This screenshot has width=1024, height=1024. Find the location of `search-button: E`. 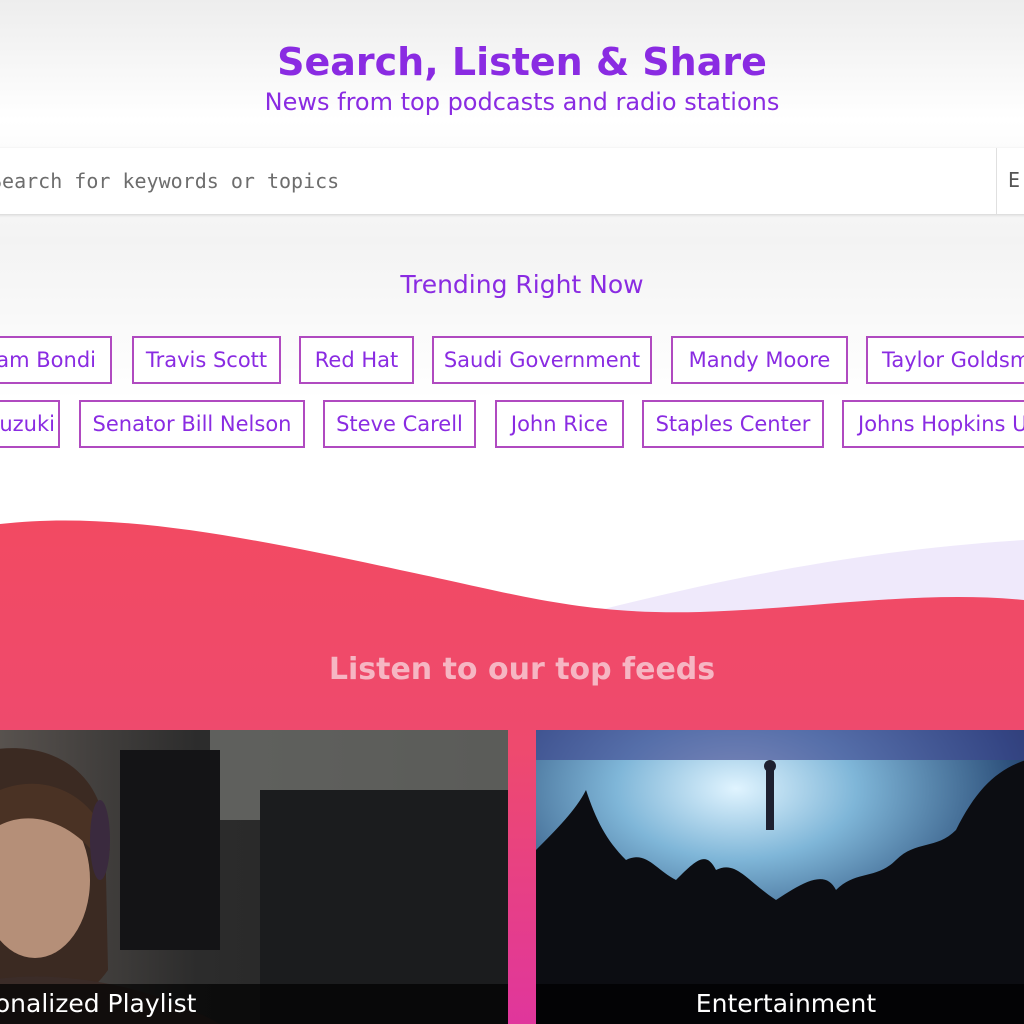

search-button: E is located at coordinates (1014, 180).